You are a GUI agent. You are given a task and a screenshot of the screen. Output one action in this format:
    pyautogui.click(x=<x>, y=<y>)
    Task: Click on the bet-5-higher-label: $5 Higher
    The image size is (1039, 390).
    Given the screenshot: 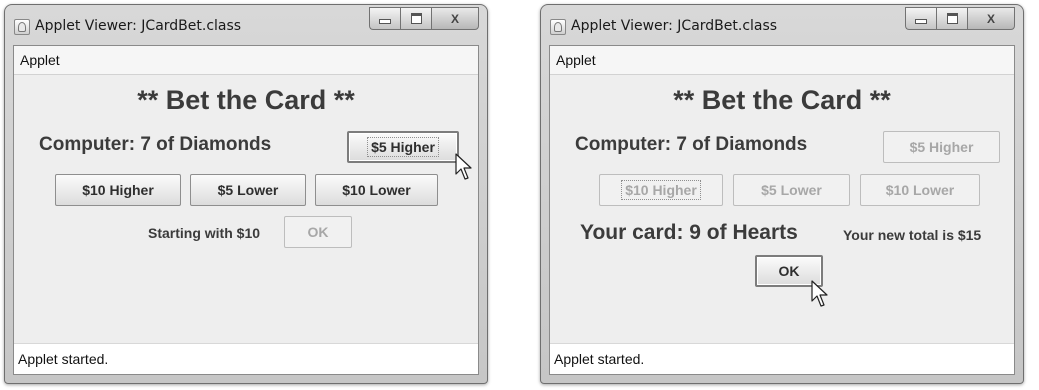 What is the action you would take?
    pyautogui.click(x=403, y=147)
    